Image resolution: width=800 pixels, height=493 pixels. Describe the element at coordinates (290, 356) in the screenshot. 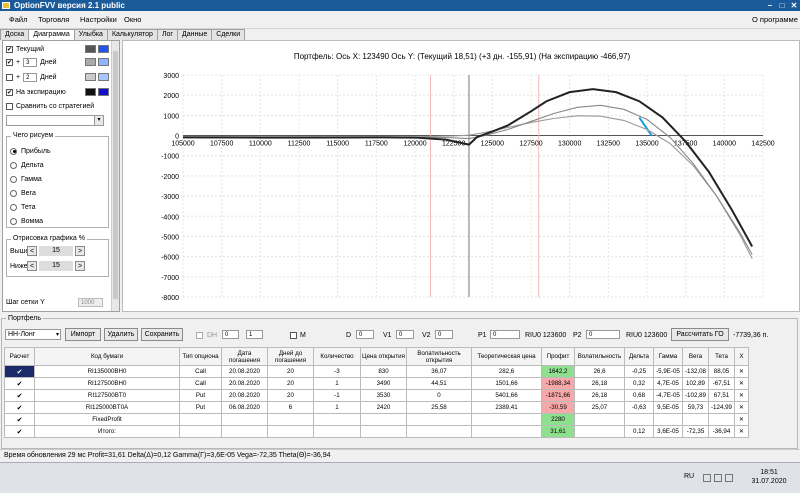

I see `column-header: Дней до погашения` at that location.